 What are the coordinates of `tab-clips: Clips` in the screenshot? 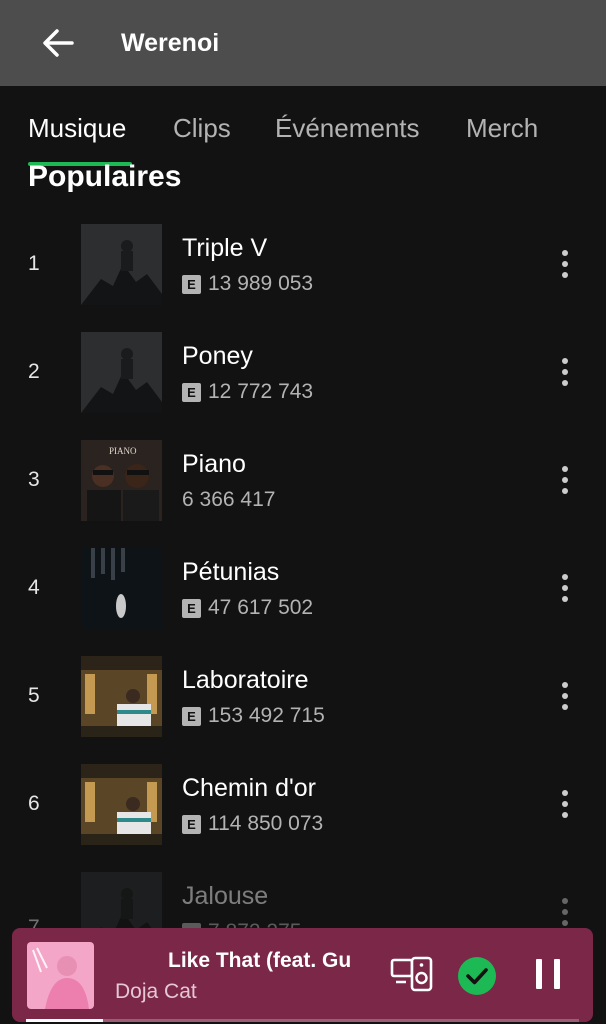 It's located at (202, 128).